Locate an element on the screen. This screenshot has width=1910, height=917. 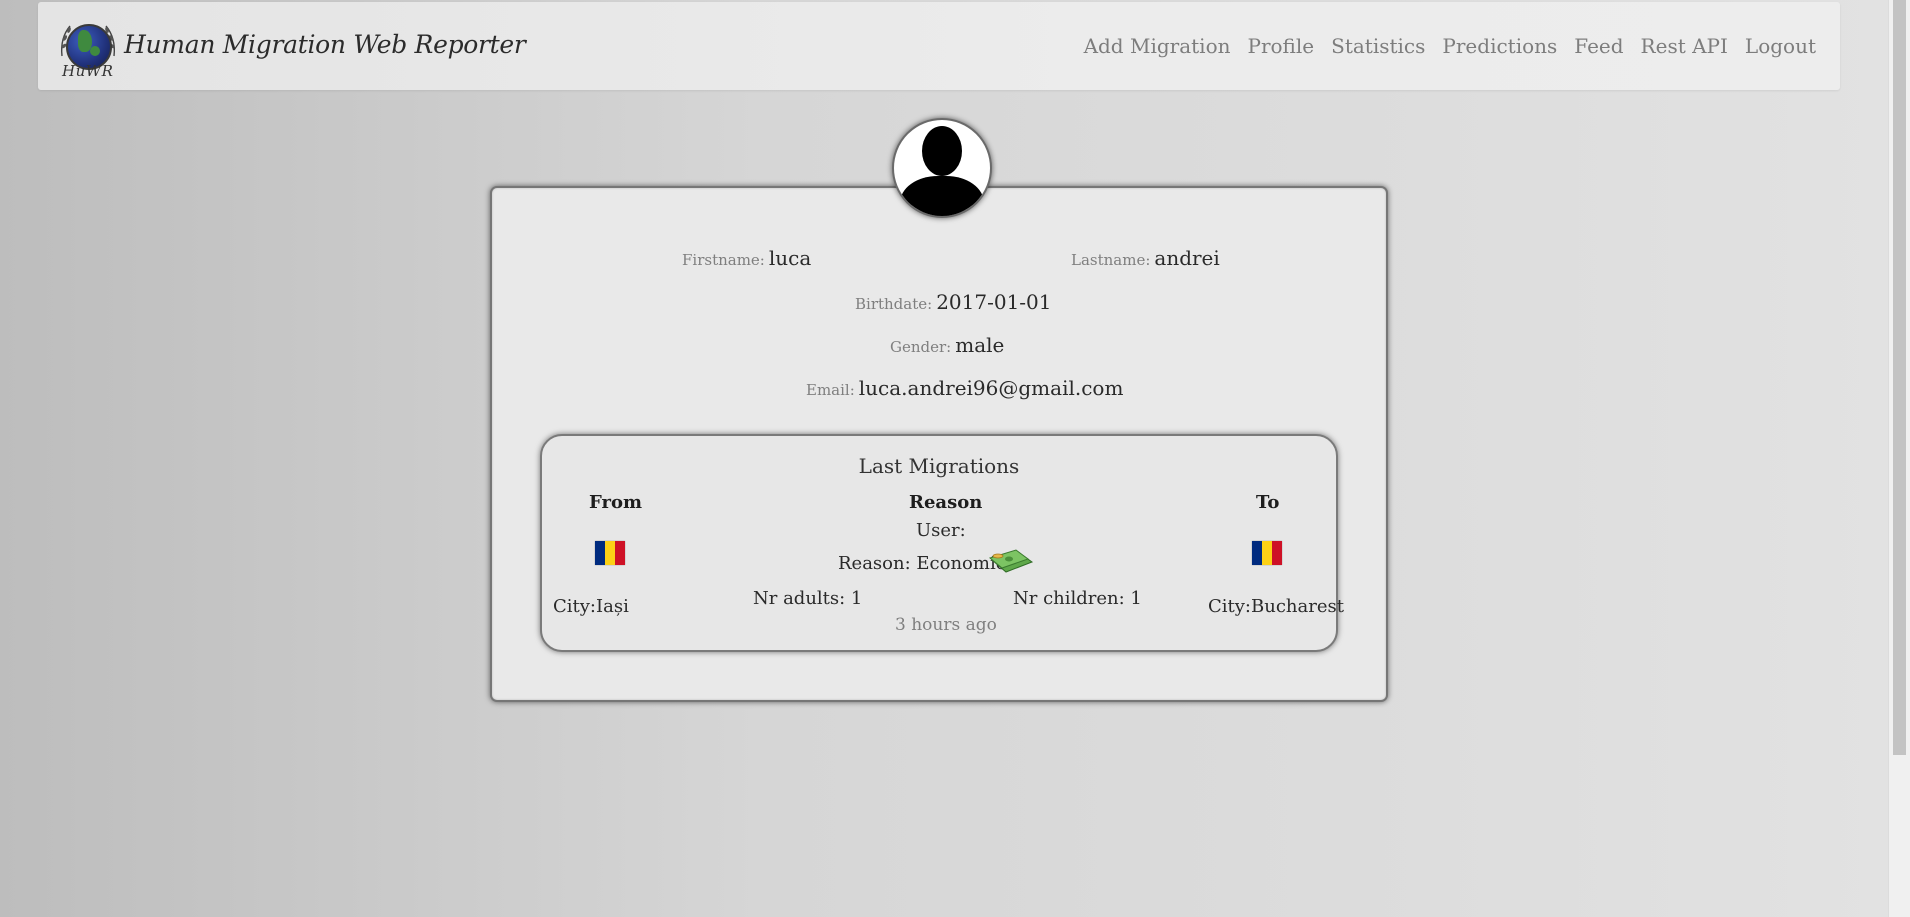
to-flag-icon is located at coordinates (1267, 553).